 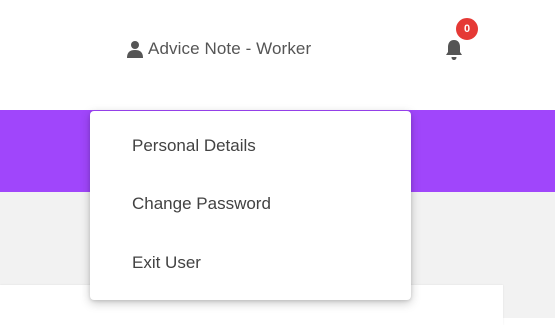 I want to click on user-icon, so click(x=135, y=49).